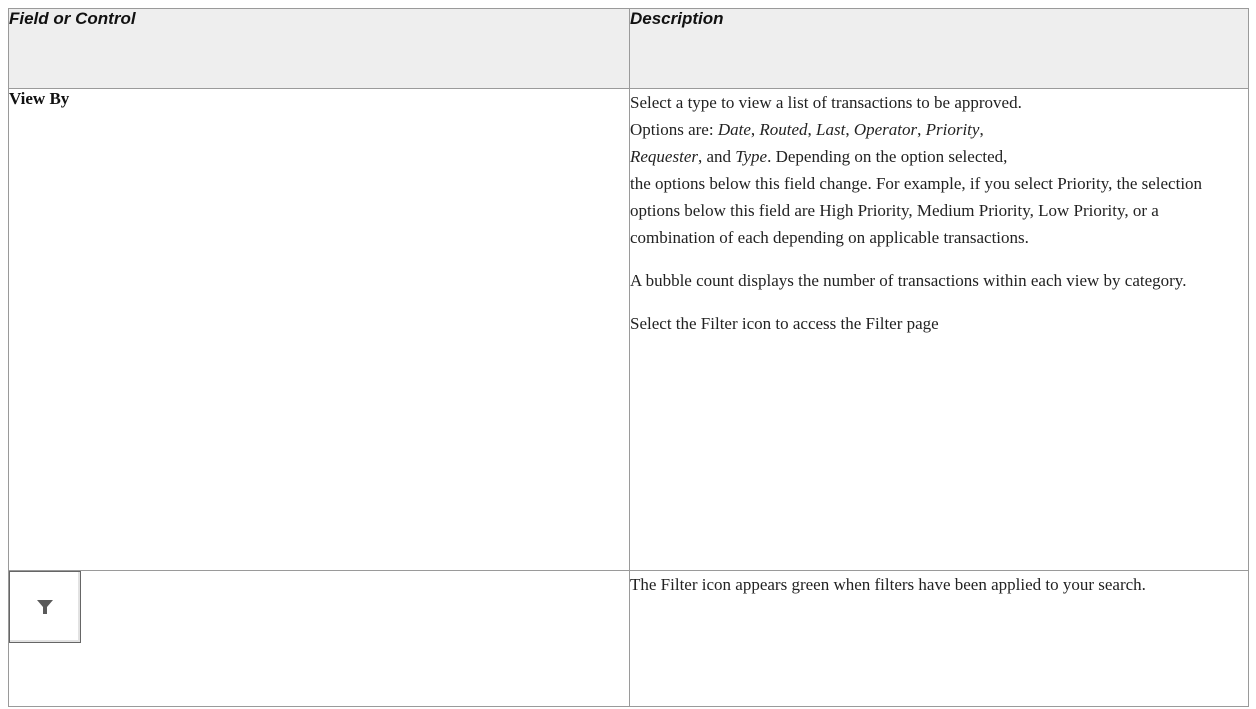 This screenshot has height=709, width=1256. Describe the element at coordinates (734, 129) in the screenshot. I see `option-date: Date` at that location.